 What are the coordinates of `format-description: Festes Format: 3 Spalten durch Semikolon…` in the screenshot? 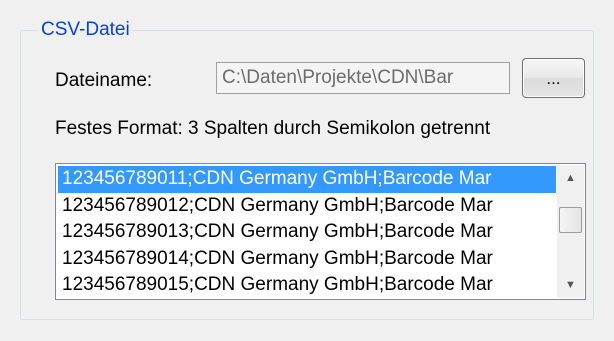 It's located at (273, 128).